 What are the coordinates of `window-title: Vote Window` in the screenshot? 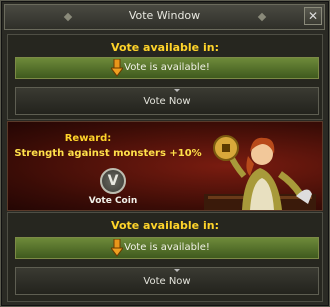 It's located at (164, 15).